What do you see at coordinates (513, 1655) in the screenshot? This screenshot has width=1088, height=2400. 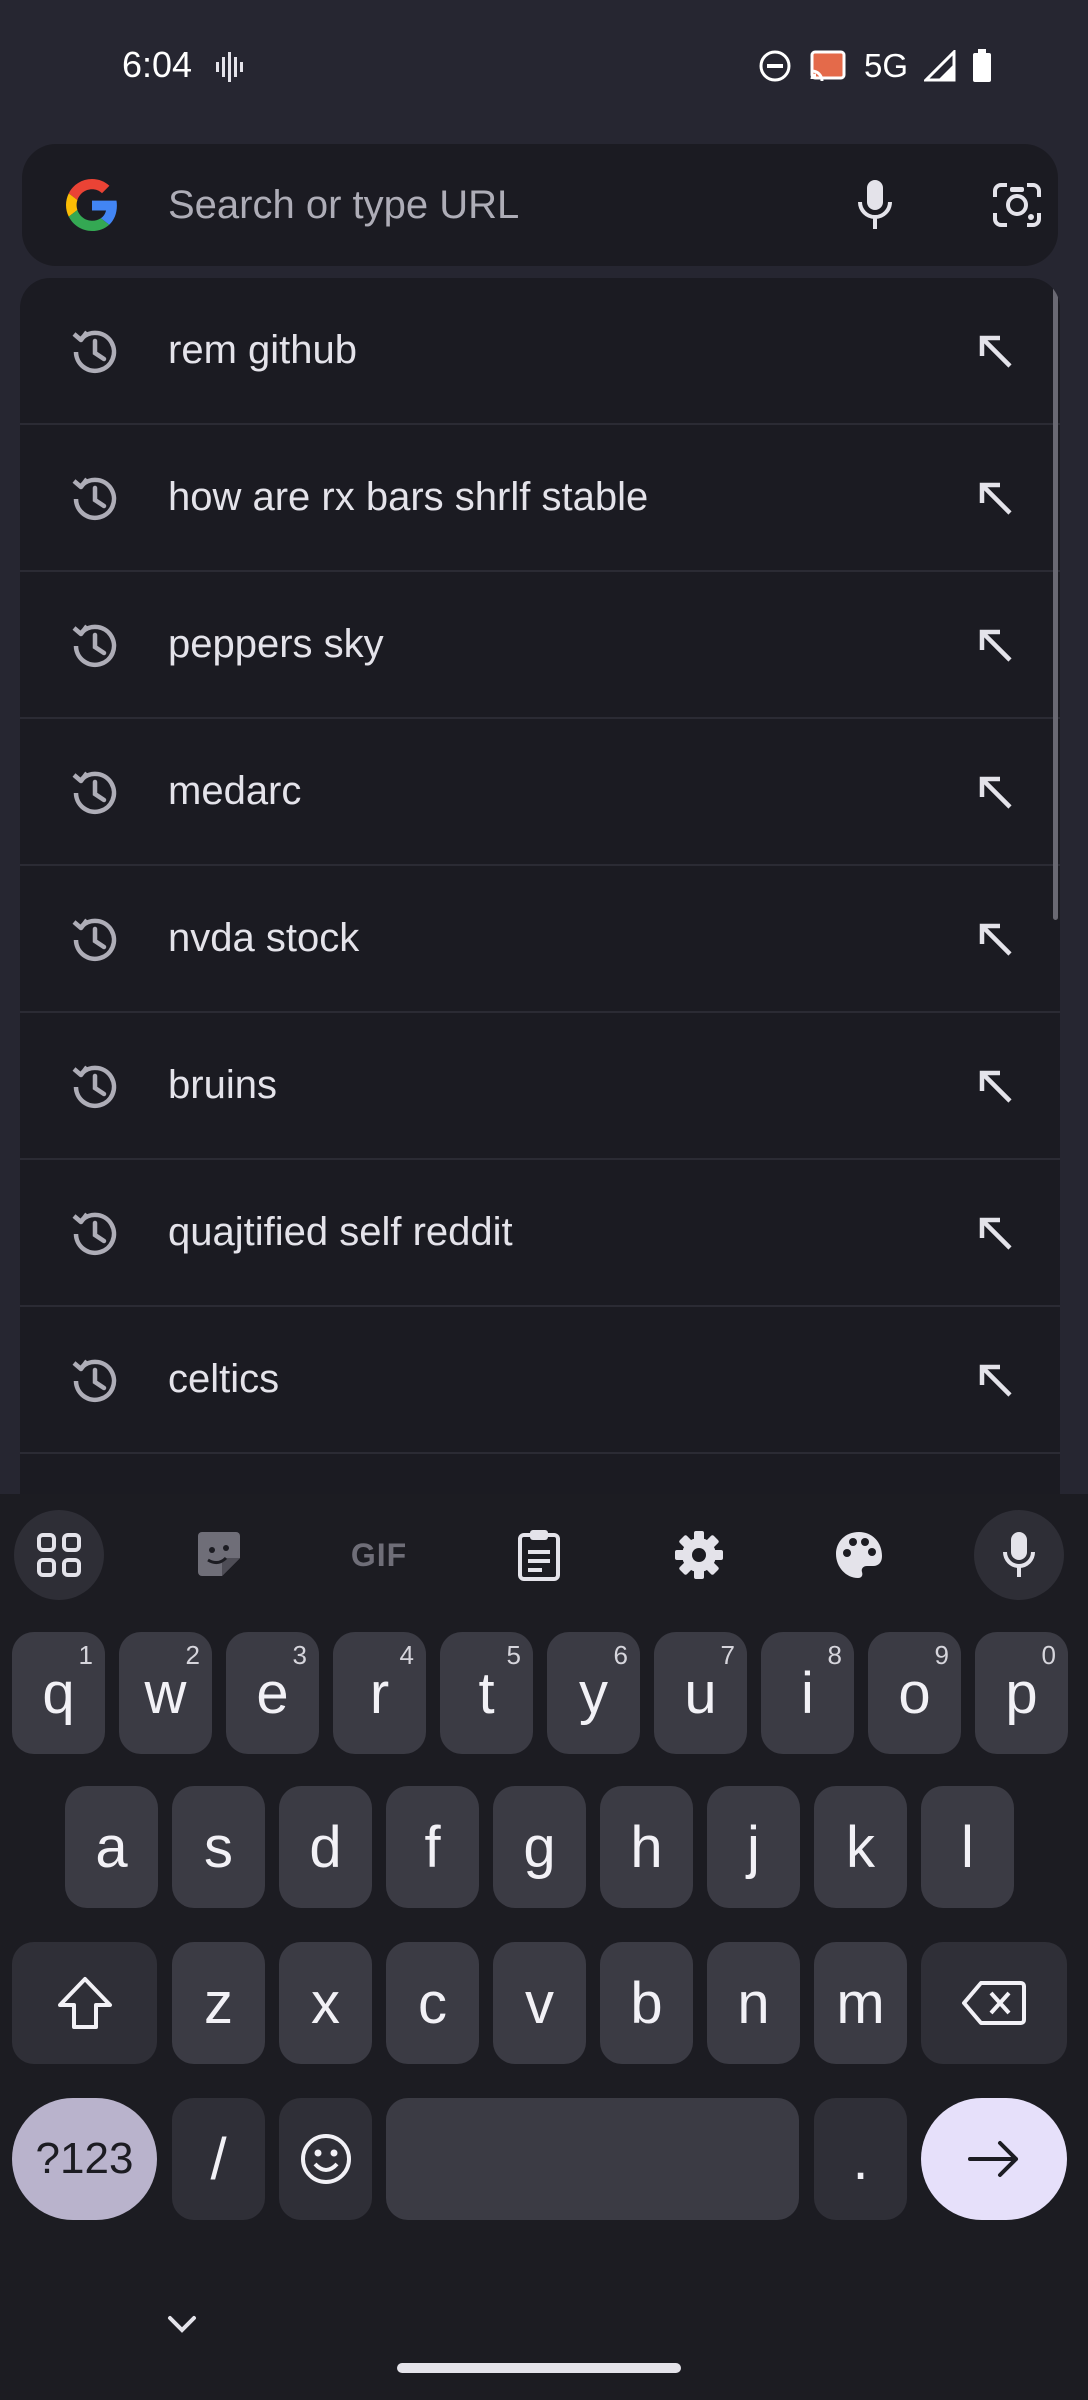 I see `key-hint: 5` at bounding box center [513, 1655].